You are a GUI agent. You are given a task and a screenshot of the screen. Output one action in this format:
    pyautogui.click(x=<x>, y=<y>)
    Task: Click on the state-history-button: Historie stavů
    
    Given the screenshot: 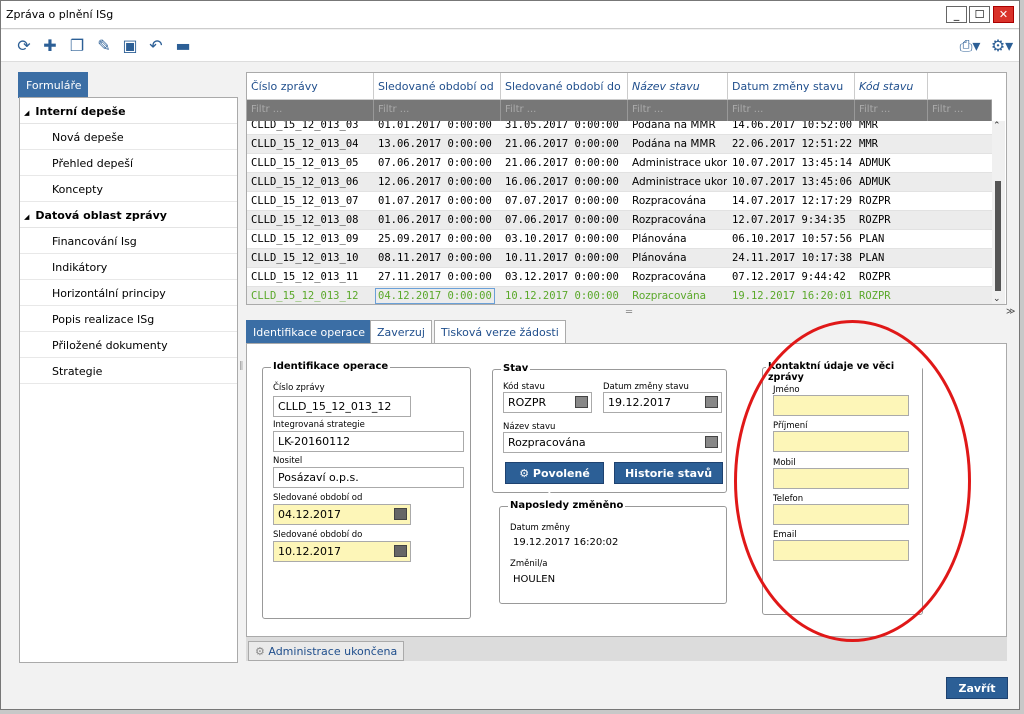 What is the action you would take?
    pyautogui.click(x=668, y=473)
    